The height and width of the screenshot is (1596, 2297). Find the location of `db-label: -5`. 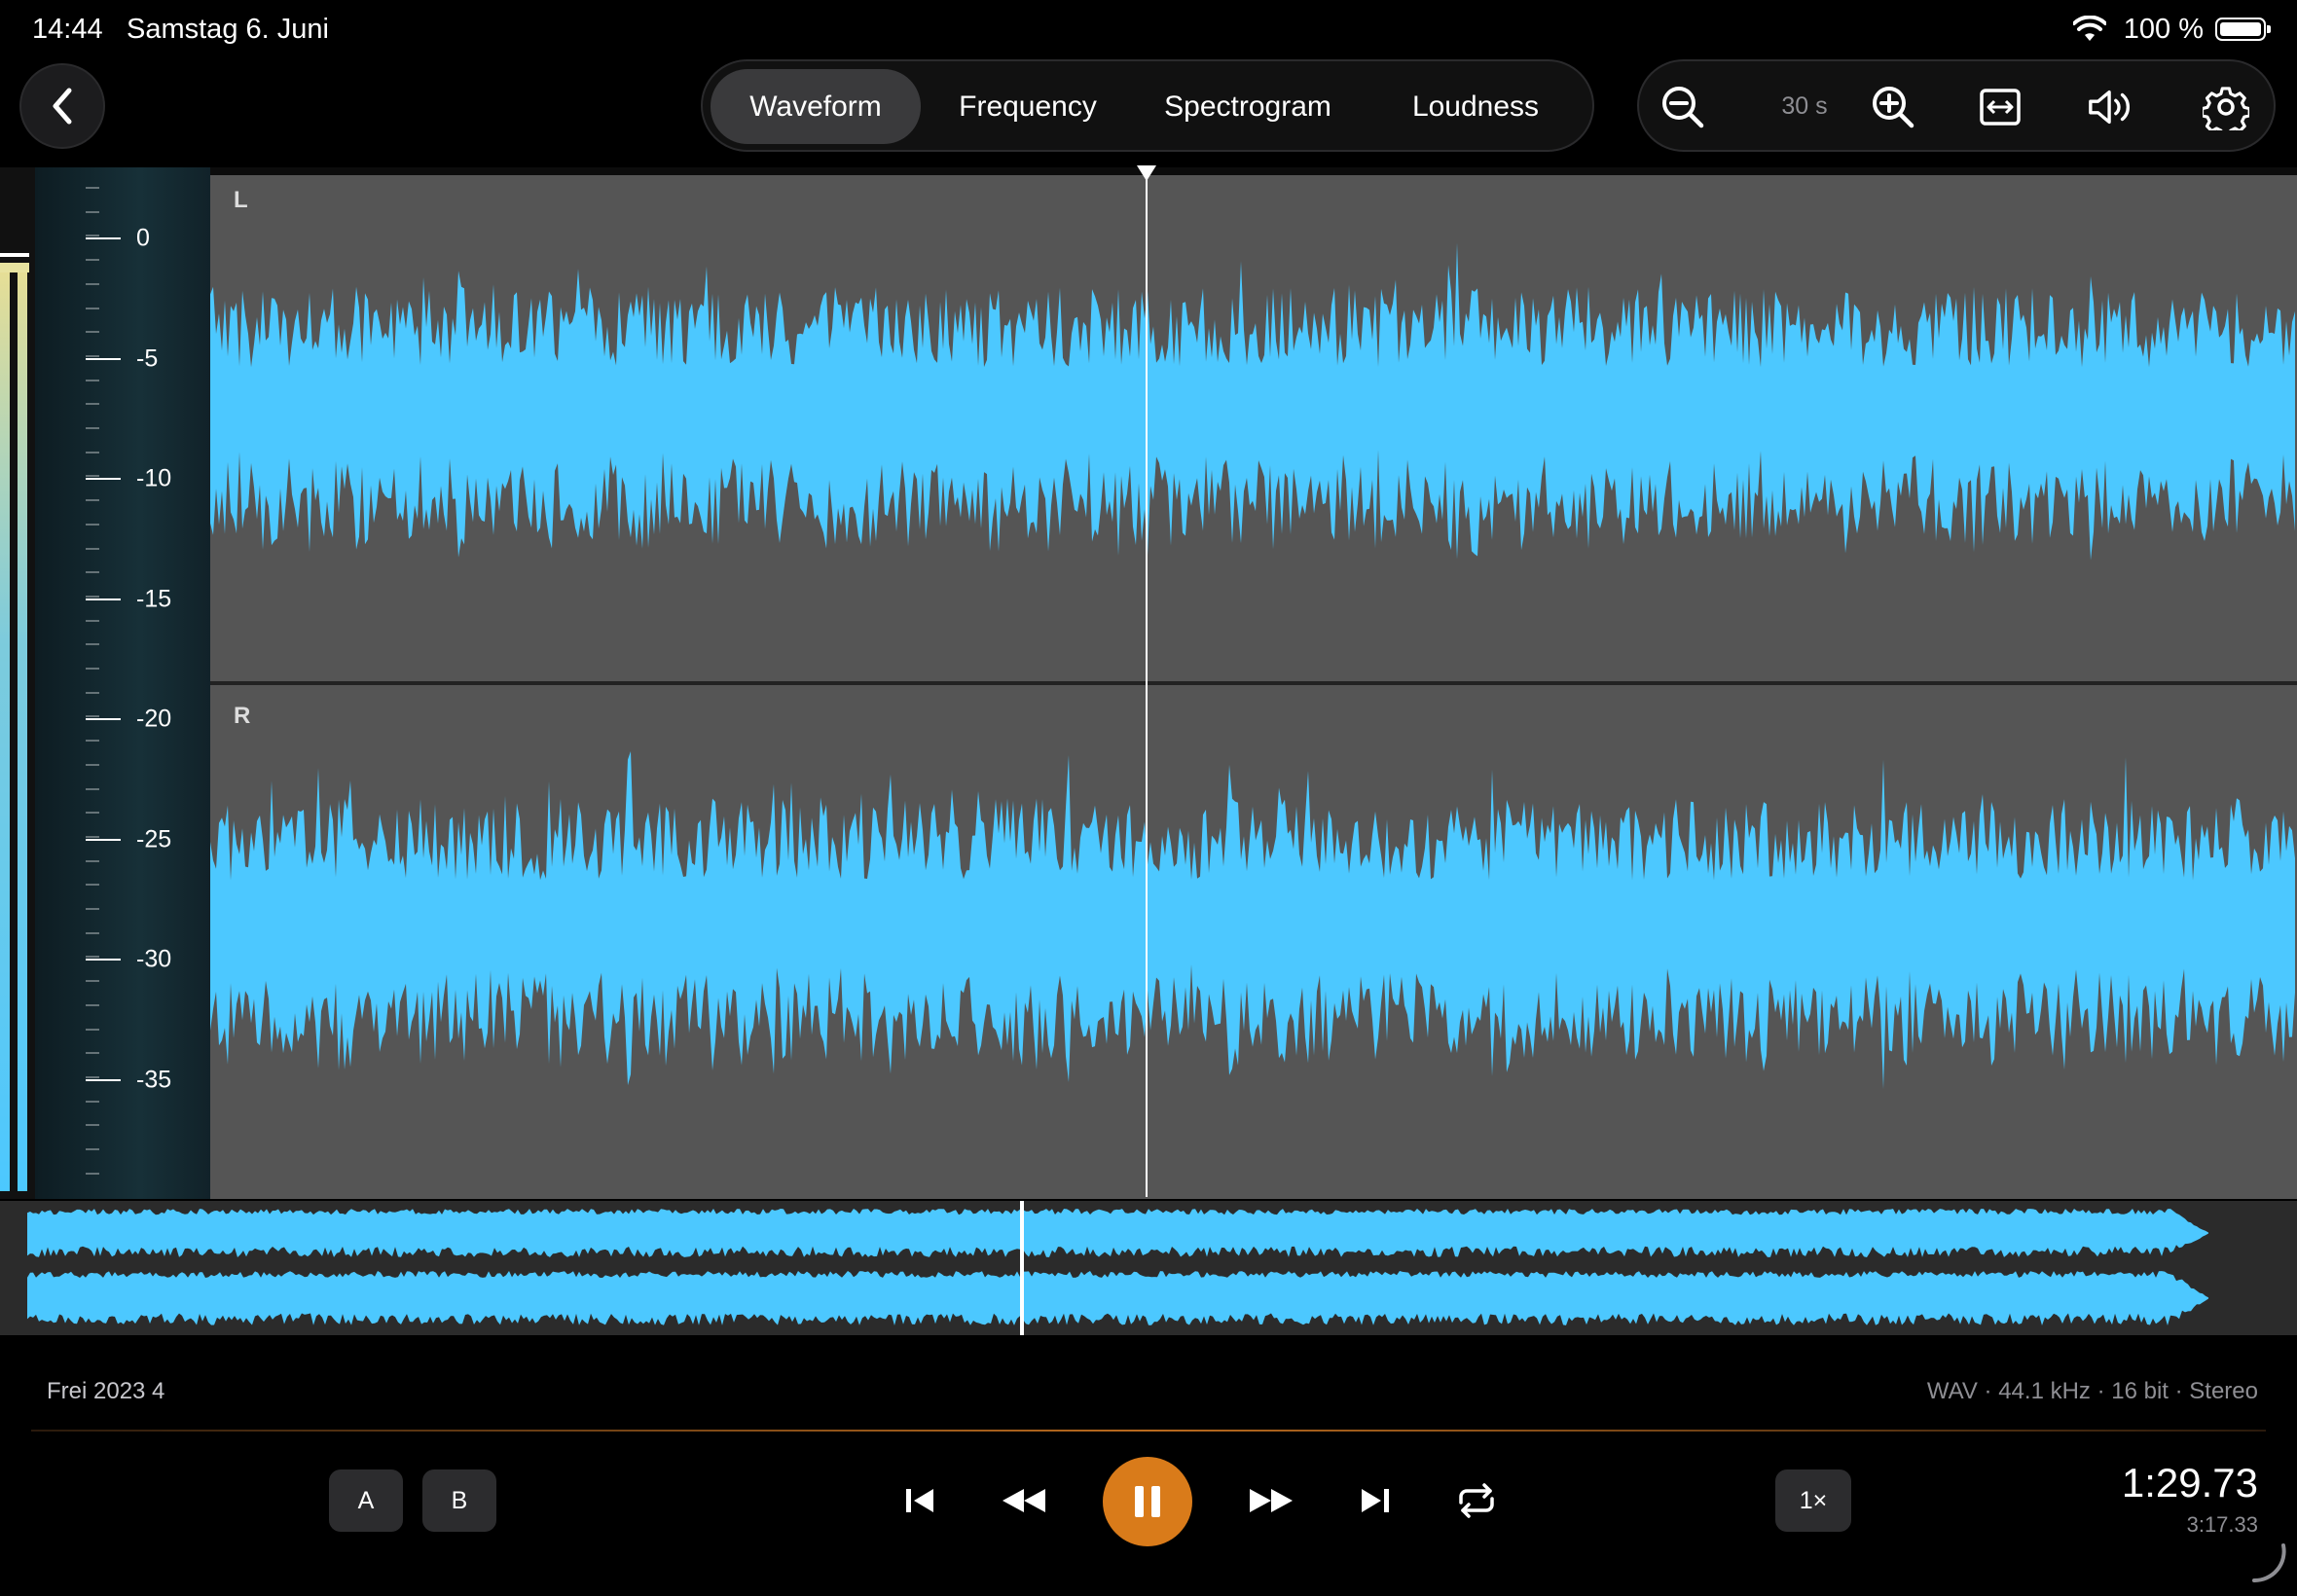

db-label: -5 is located at coordinates (148, 359).